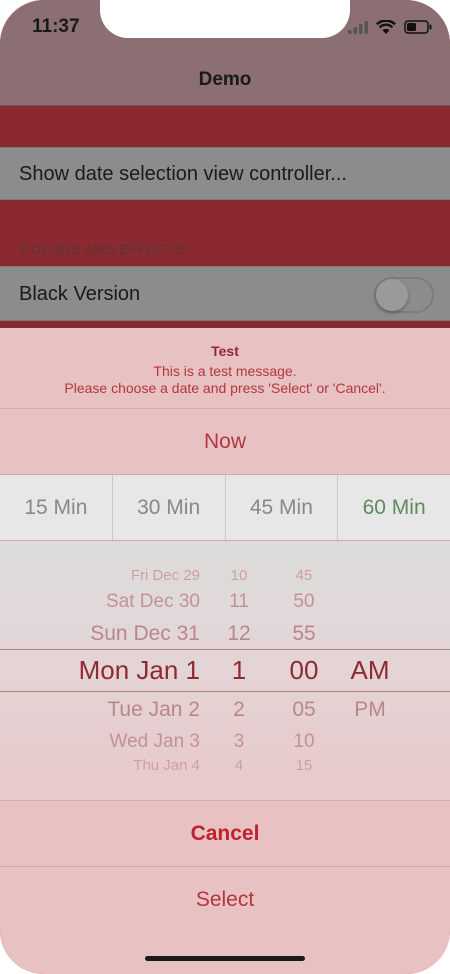 This screenshot has width=450, height=974. Describe the element at coordinates (225, 293) in the screenshot. I see `black-version-row: Black Version` at that location.